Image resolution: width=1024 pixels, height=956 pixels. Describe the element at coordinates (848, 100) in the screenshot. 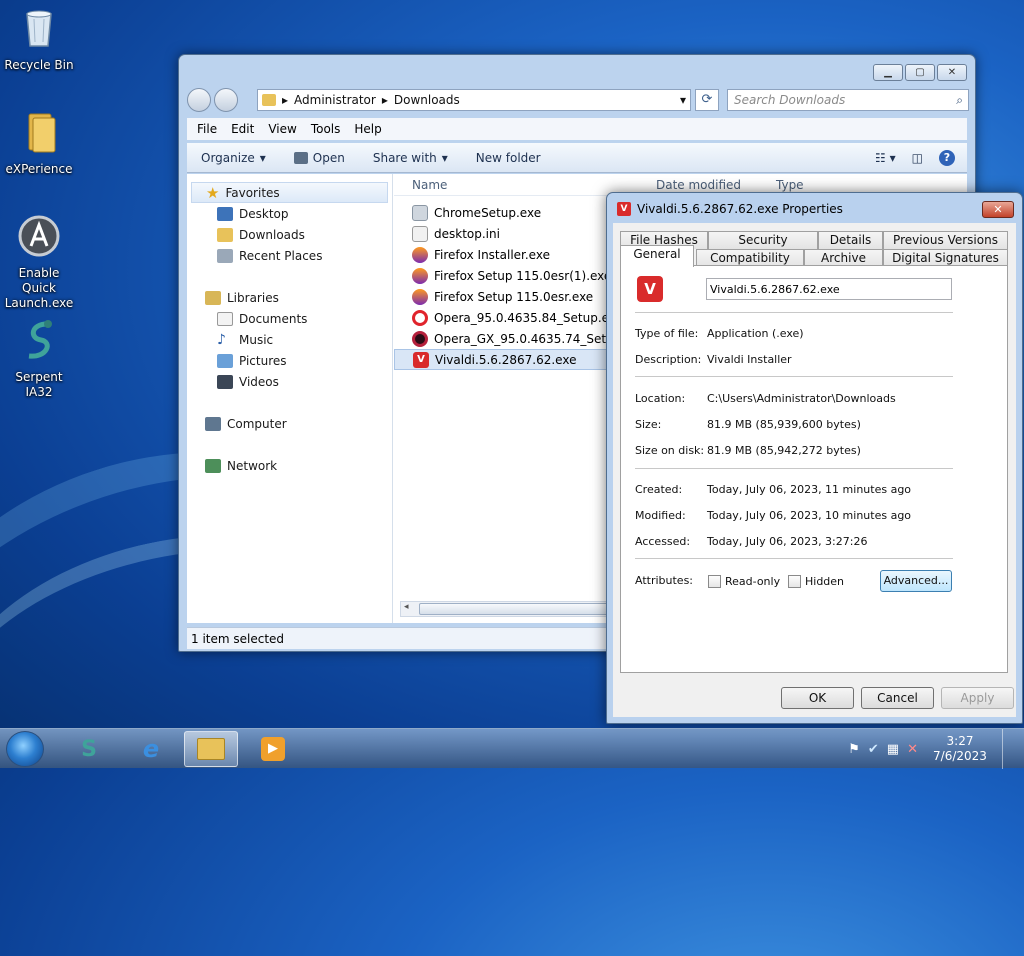

I see `search-input: Search Downloads ⌕` at that location.